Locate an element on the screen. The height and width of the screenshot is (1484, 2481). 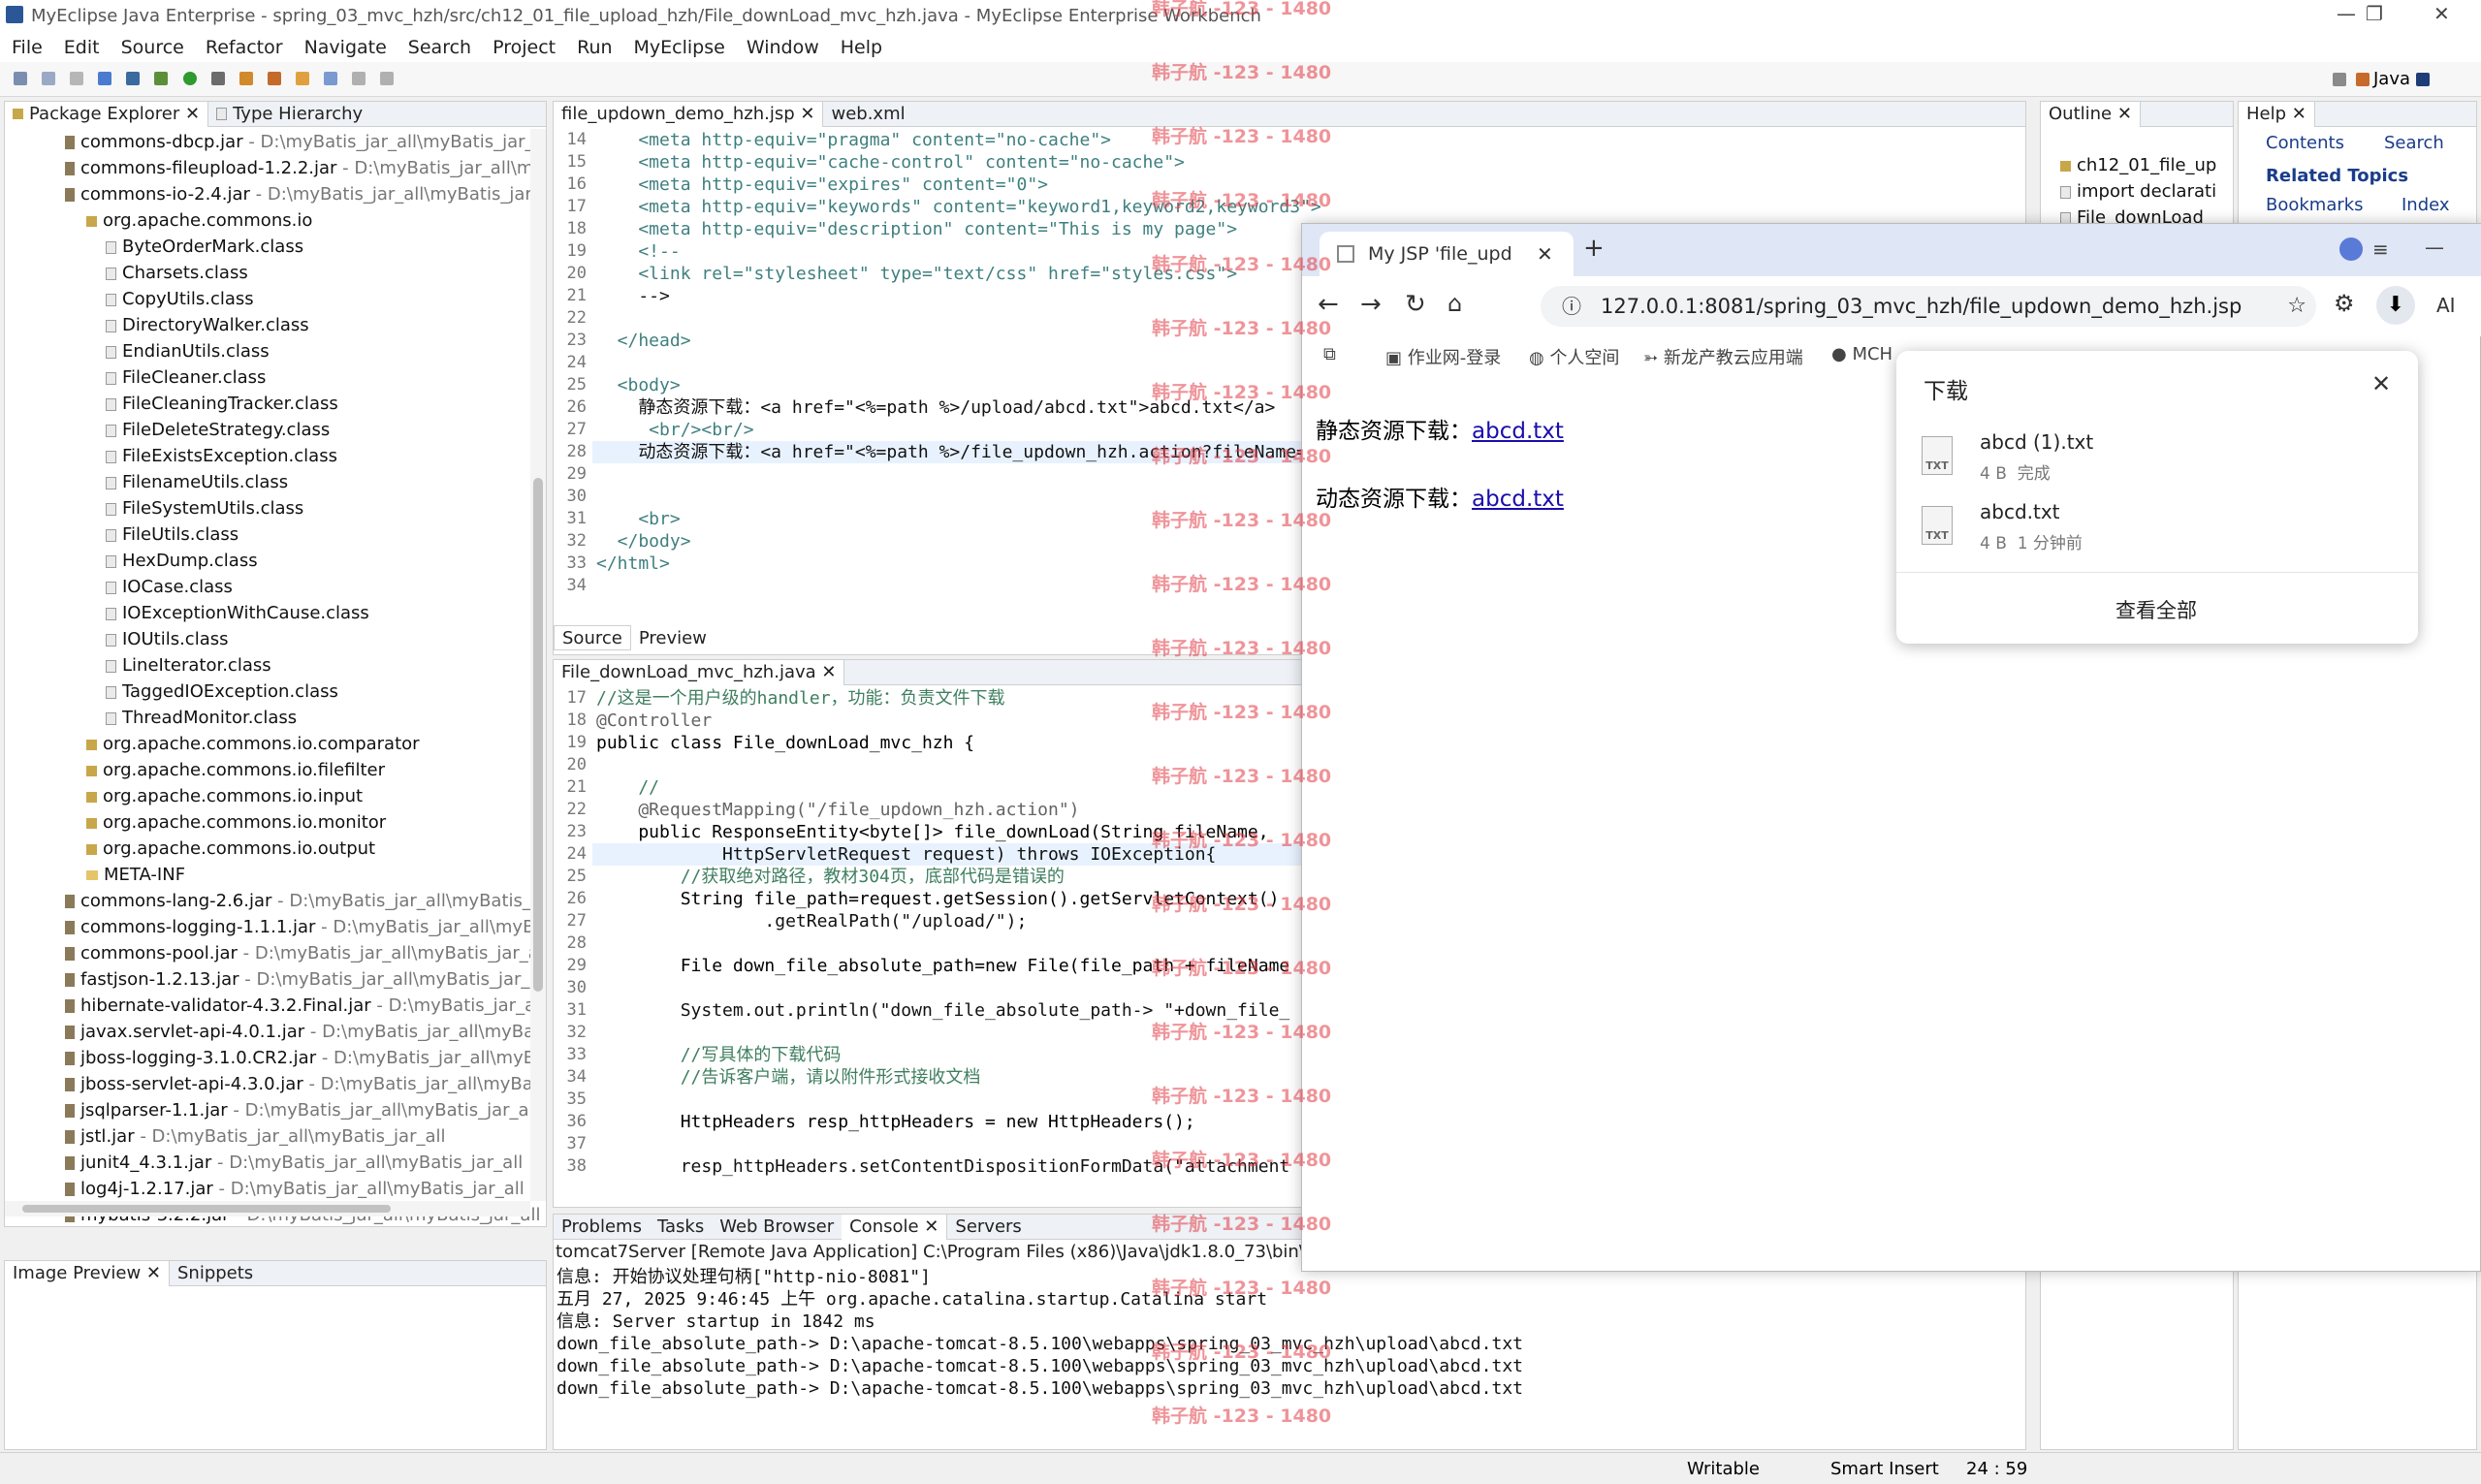
menu-navigate: Navigate is located at coordinates (345, 47).